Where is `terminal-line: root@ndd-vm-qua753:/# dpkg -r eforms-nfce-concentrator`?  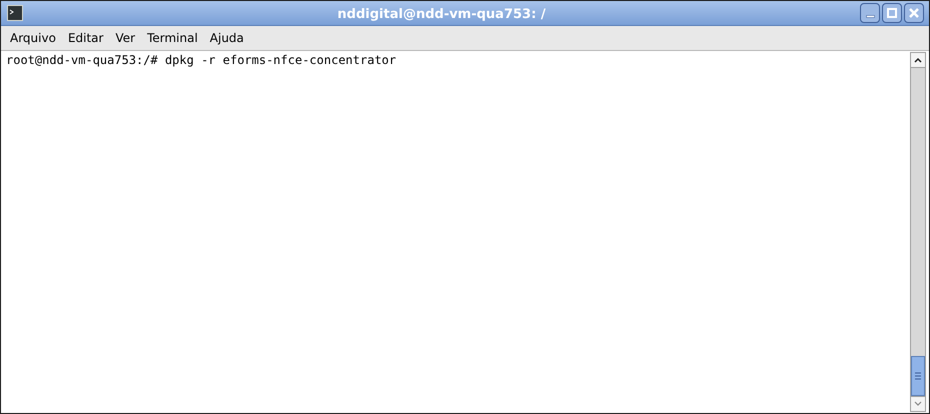
terminal-line: root@ndd-vm-qua753:/# dpkg -r eforms-nfce-concentrator is located at coordinates (201, 60).